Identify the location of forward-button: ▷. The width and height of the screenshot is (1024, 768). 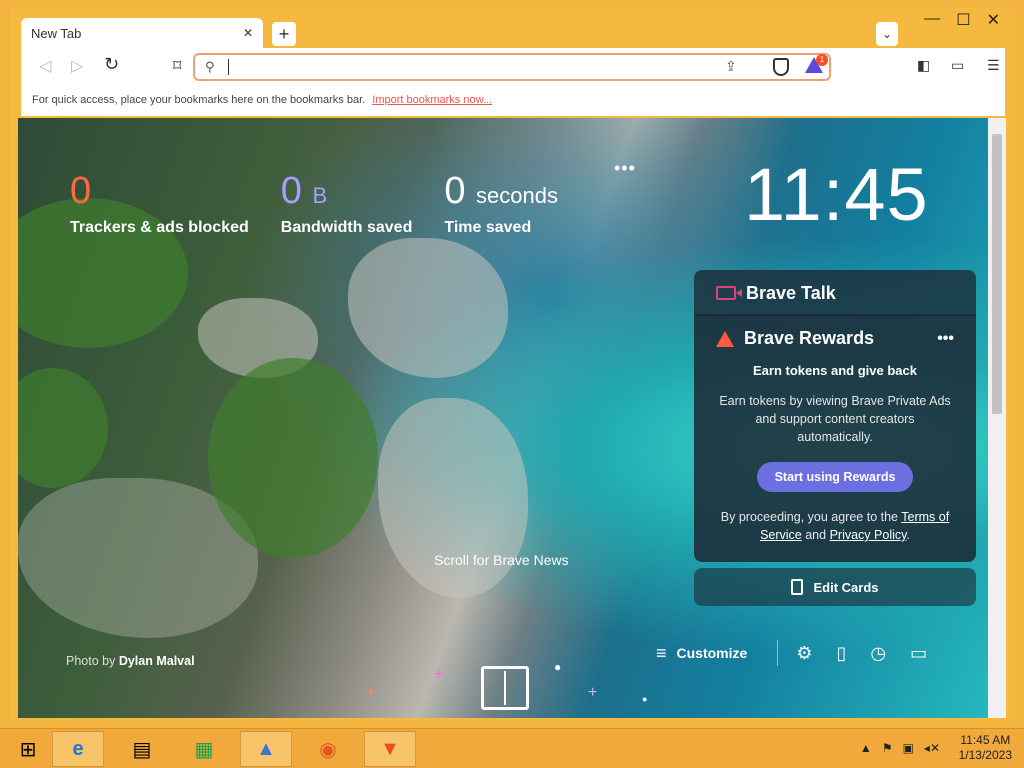
(77, 66).